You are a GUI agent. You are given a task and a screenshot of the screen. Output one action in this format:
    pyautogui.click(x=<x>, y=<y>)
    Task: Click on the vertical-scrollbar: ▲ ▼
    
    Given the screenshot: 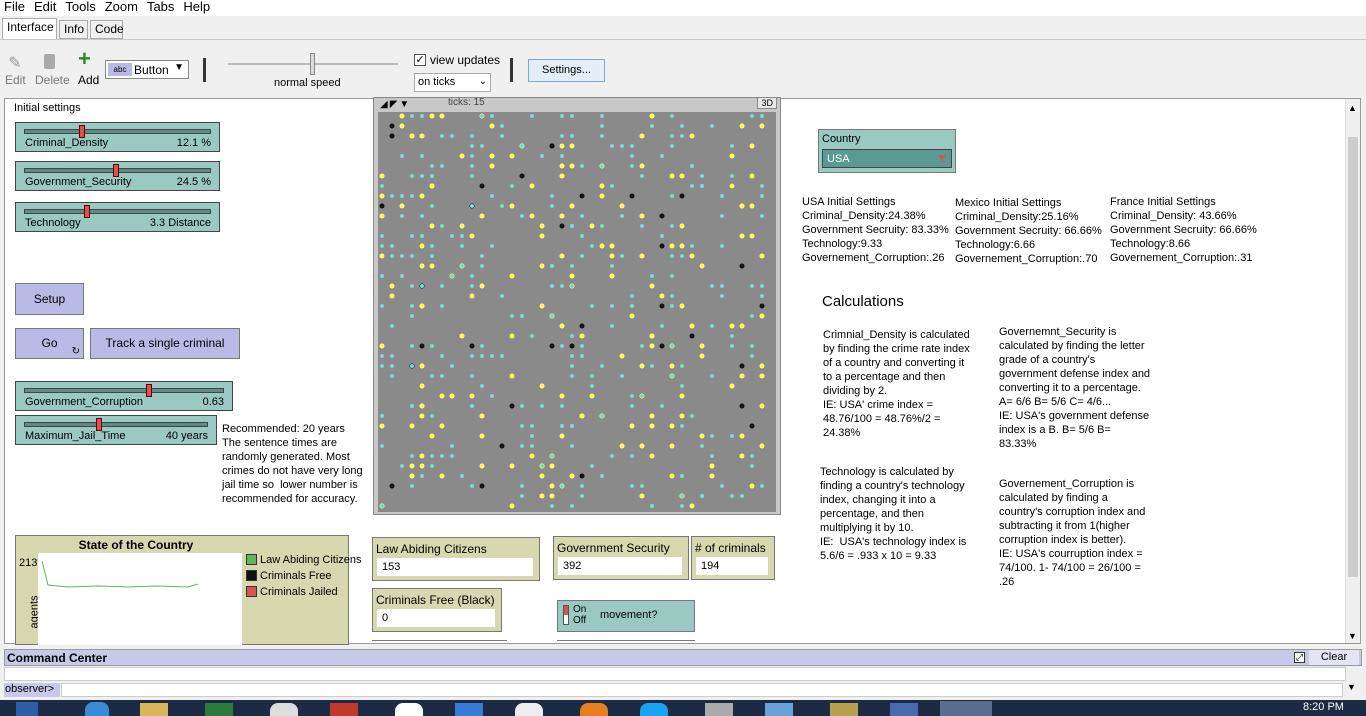 What is the action you would take?
    pyautogui.click(x=1352, y=371)
    